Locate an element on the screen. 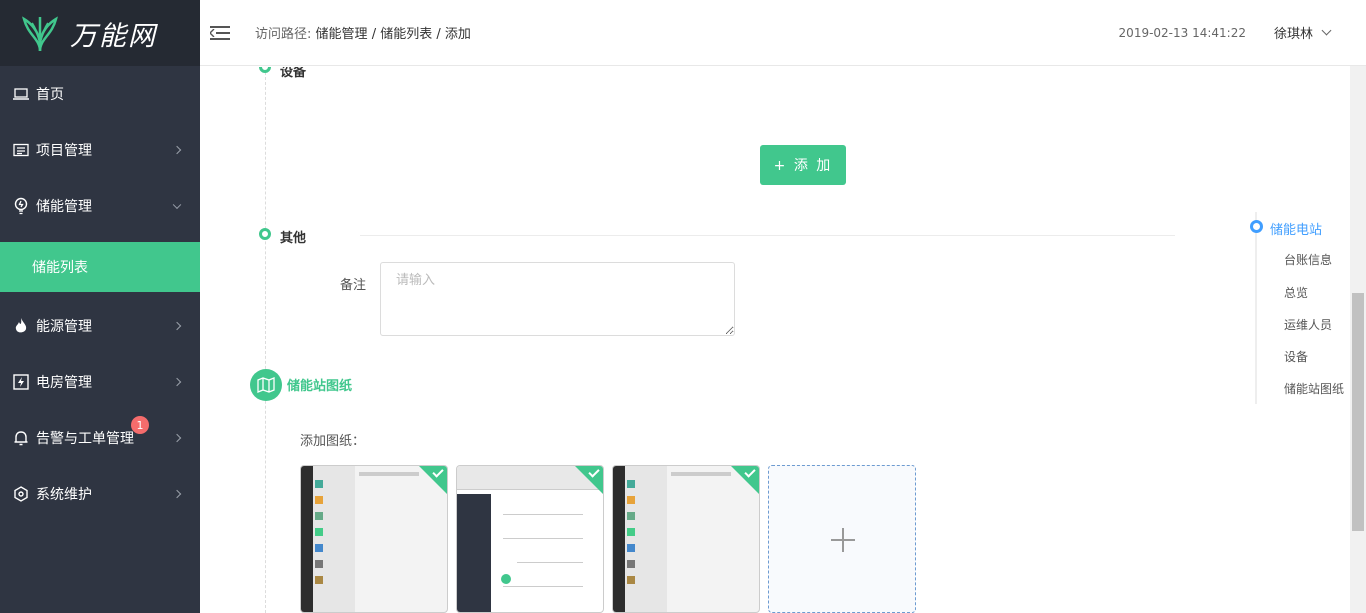  section-title-drawings: 储能站图纸 is located at coordinates (320, 386).